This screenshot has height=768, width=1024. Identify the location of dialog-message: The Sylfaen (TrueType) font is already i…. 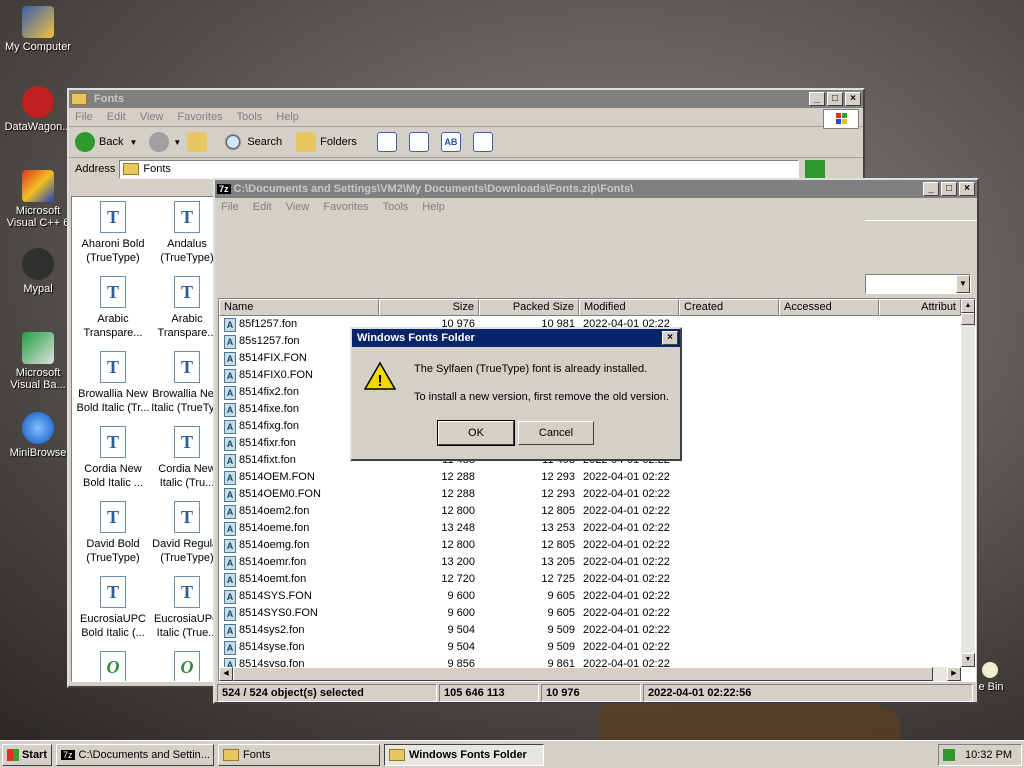
(531, 369).